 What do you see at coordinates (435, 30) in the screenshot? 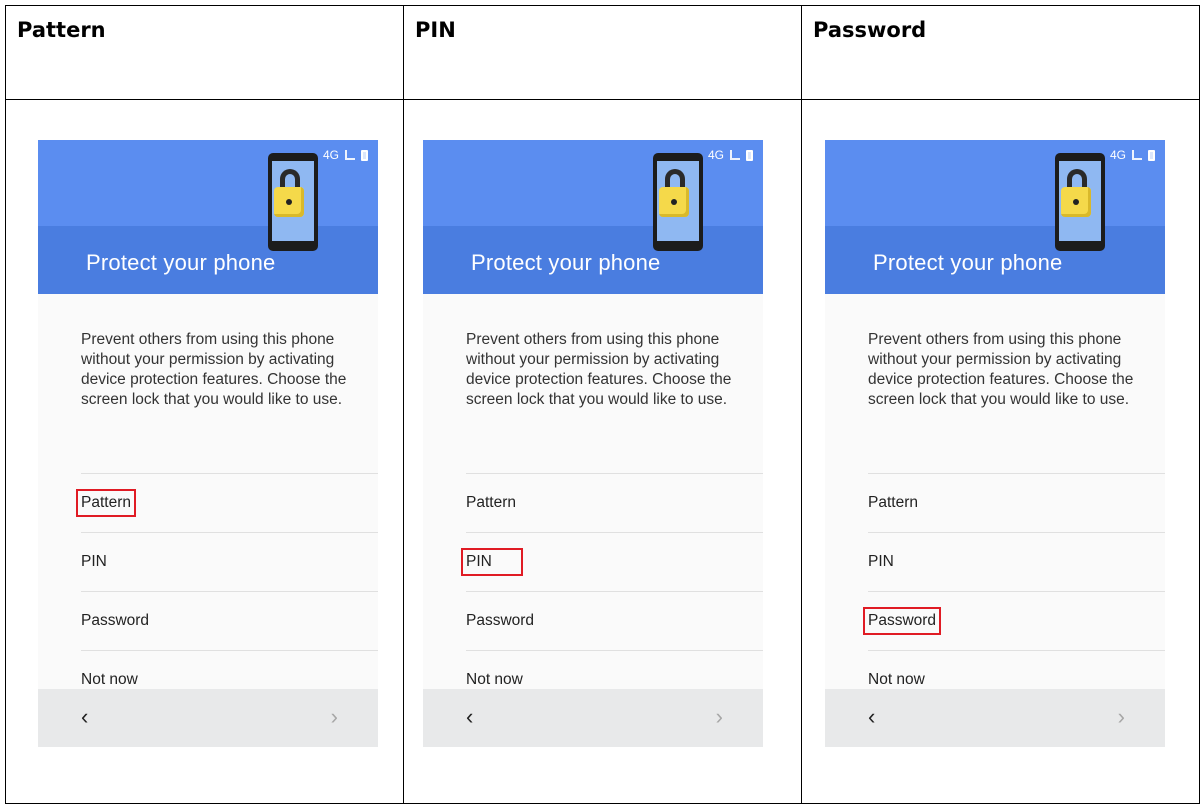
I see `column-heading: PIN` at bounding box center [435, 30].